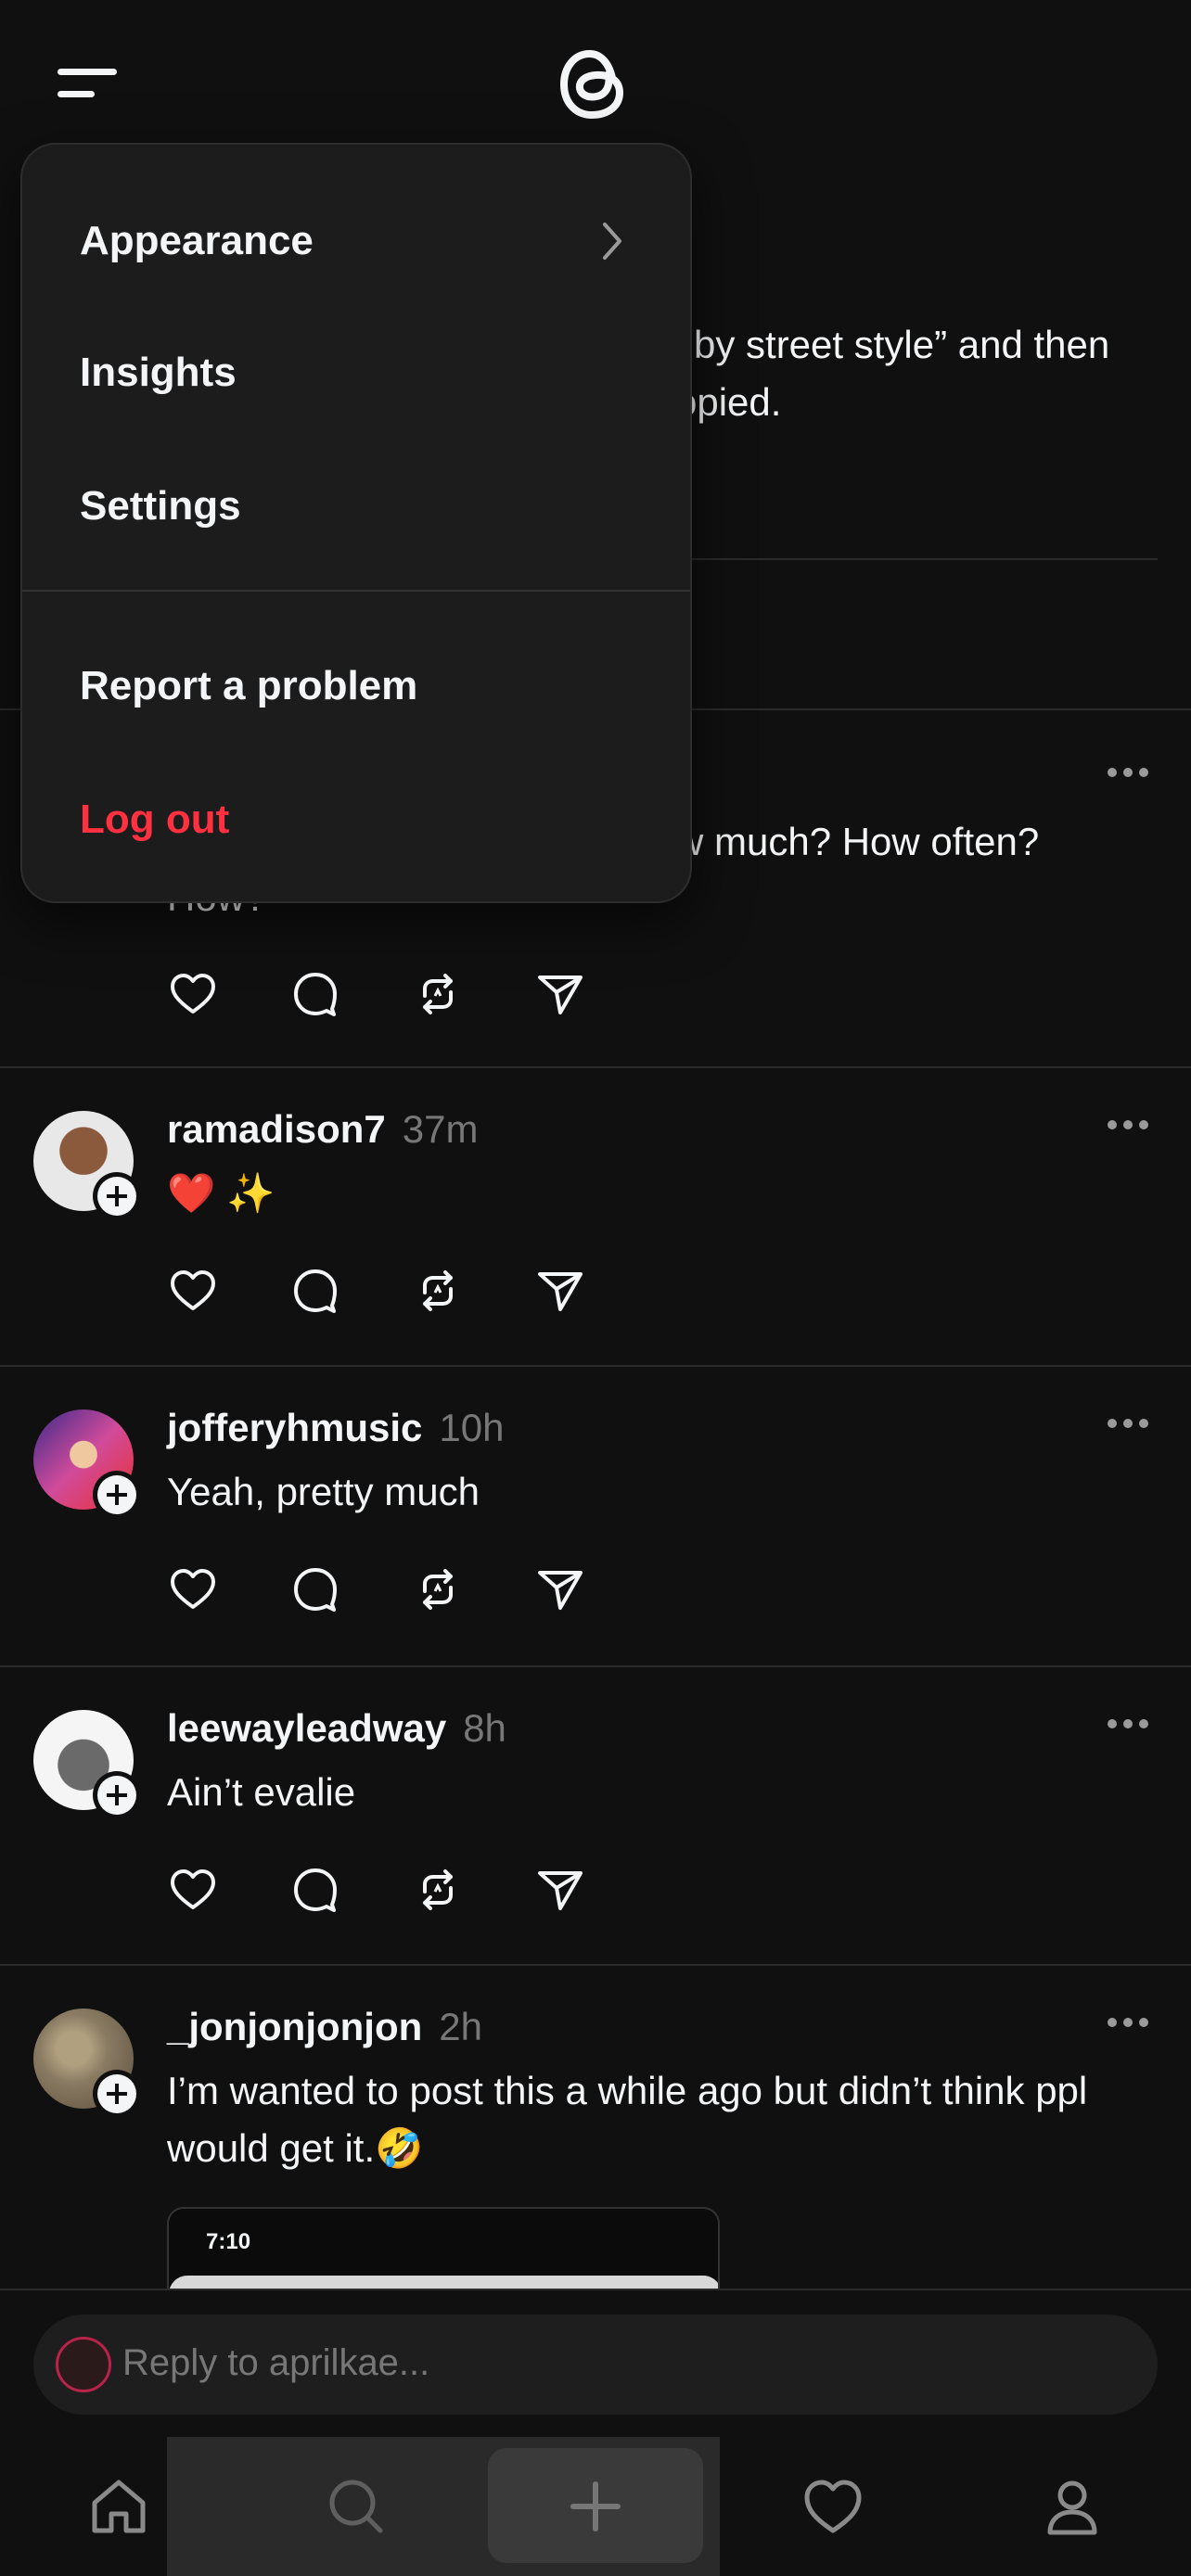 This screenshot has height=2576, width=1191. I want to click on embedded-status-time: 7:10, so click(228, 2241).